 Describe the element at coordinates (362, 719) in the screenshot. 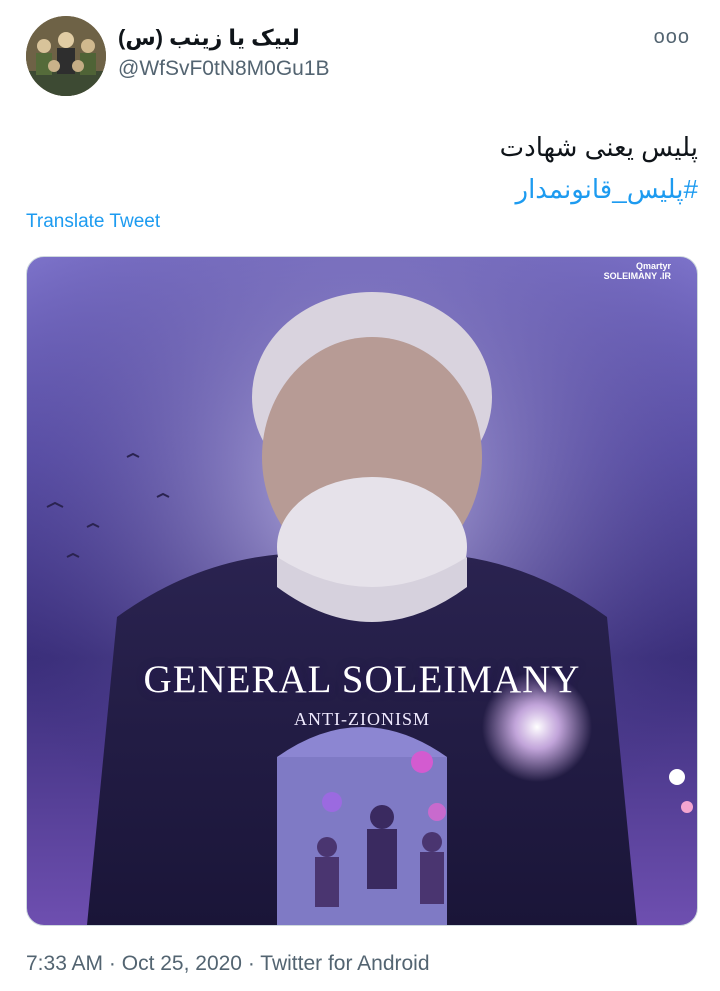

I see `poster-subtitle: ANTI-ZIONISM` at that location.